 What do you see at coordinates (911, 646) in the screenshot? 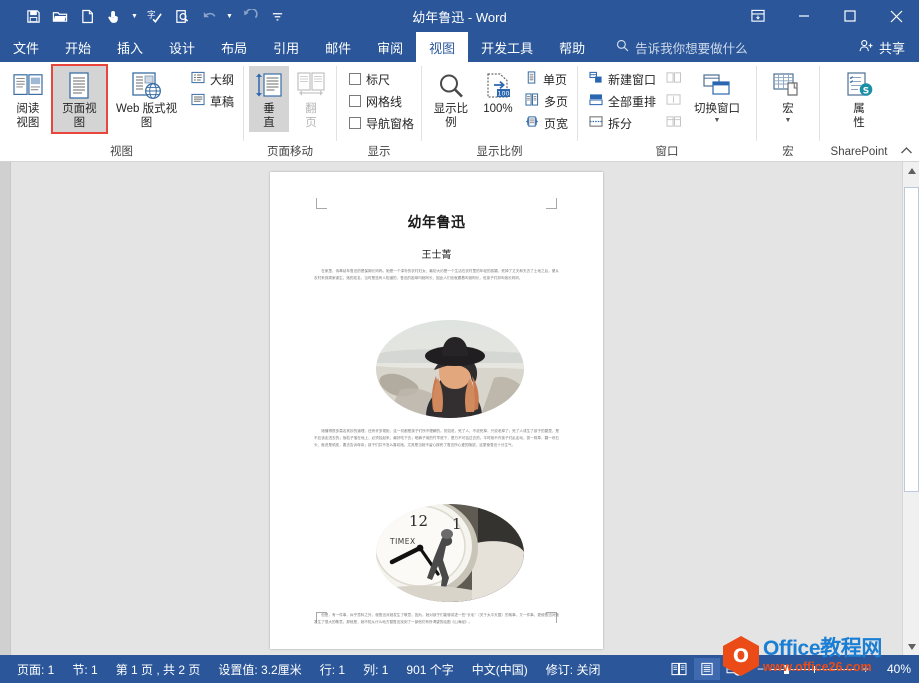
I see `scroll-down-icon` at bounding box center [911, 646].